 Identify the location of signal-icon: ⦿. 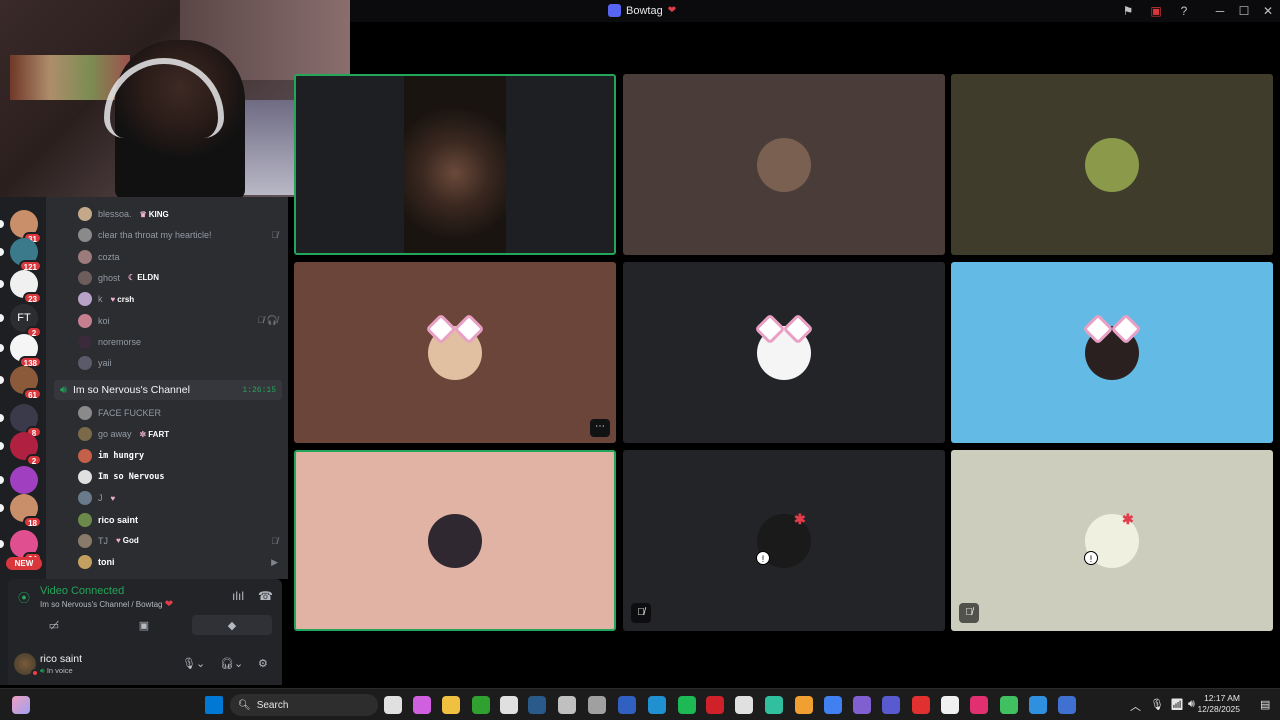
(25, 597).